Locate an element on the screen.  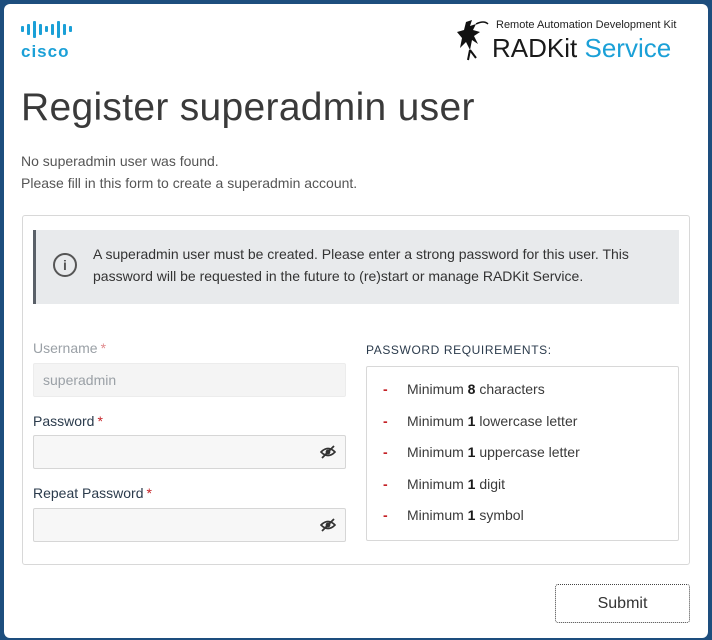
submit-button: Submit is located at coordinates (622, 603).